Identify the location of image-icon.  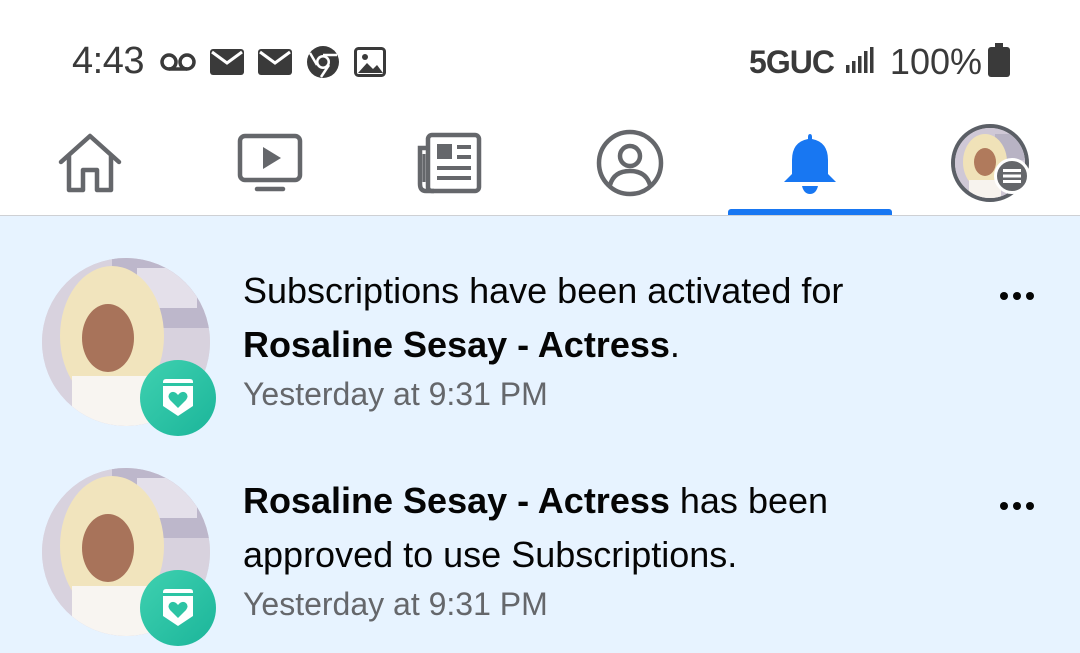
(370, 62).